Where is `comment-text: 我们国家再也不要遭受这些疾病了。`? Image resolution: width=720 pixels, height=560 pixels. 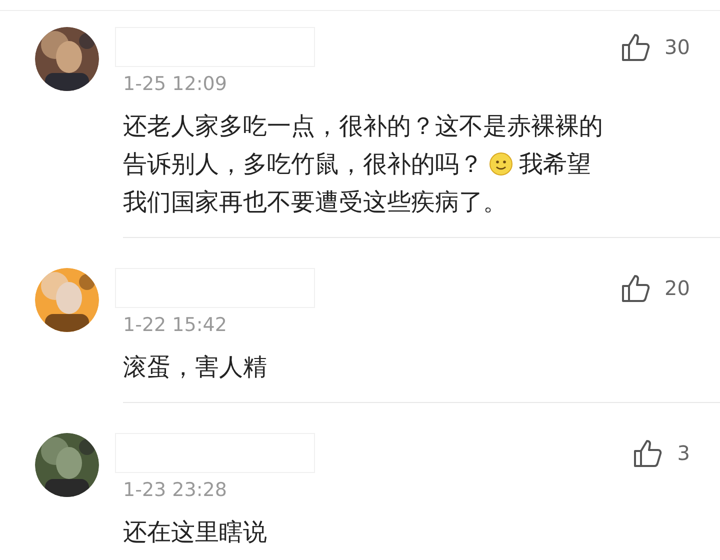
comment-text: 我们国家再也不要遭受这些疾病了。 is located at coordinates (315, 202).